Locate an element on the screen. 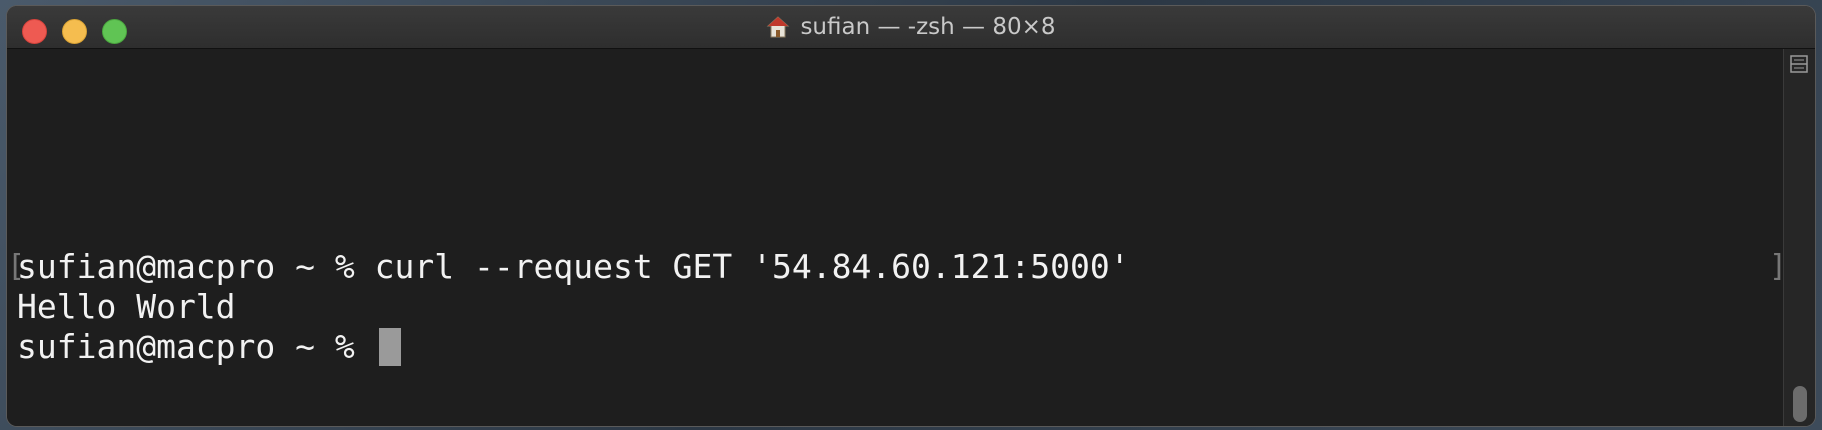 This screenshot has height=430, width=1822. vertical-scrollbar is located at coordinates (1799, 237).